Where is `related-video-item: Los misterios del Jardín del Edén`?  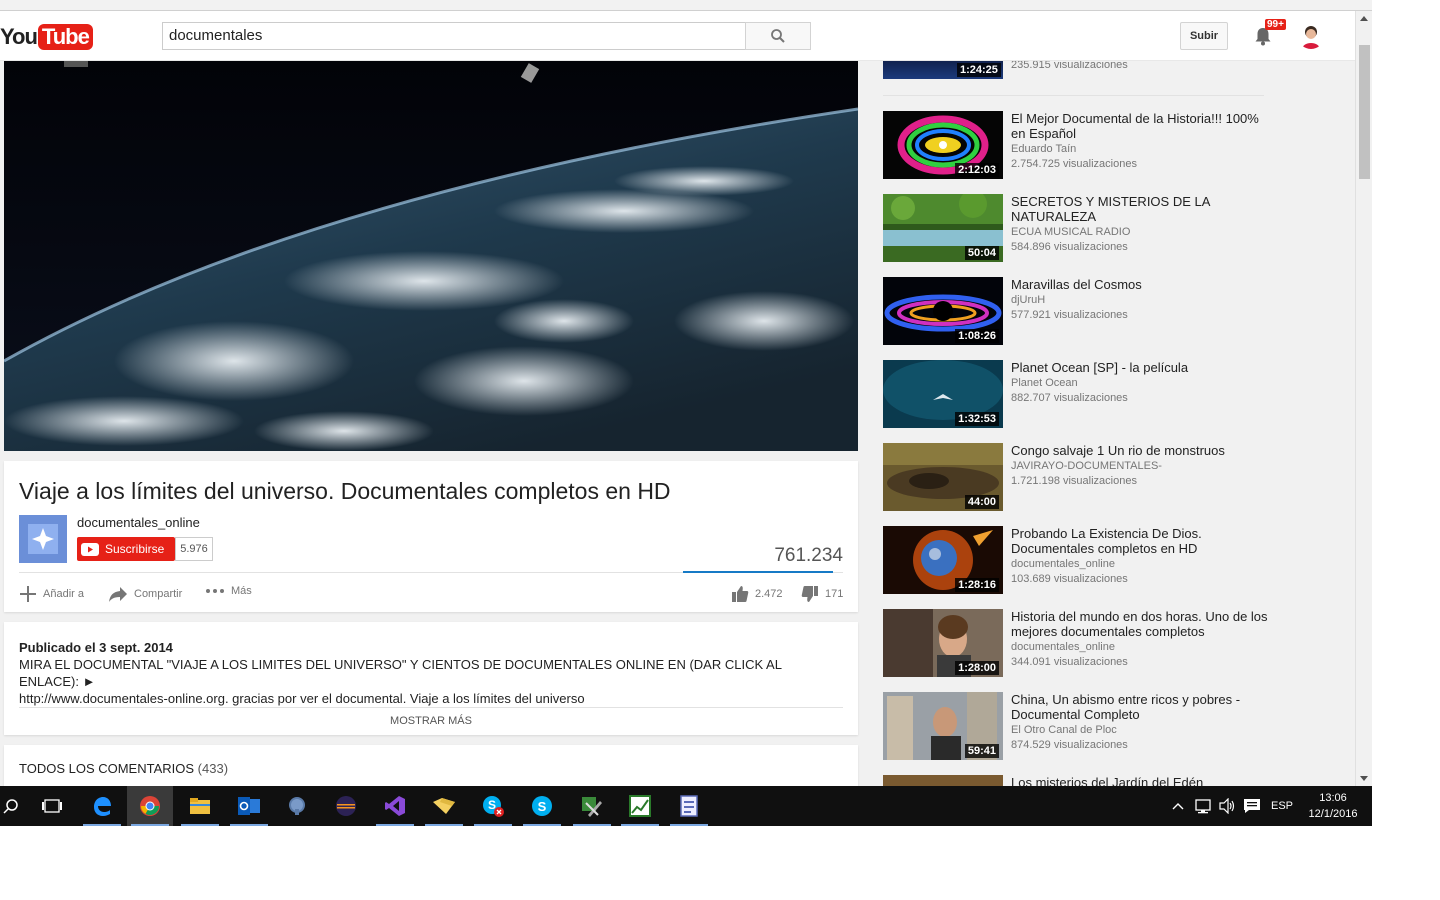
related-video-item: Los misterios del Jardín del Edén is located at coordinates (1078, 780).